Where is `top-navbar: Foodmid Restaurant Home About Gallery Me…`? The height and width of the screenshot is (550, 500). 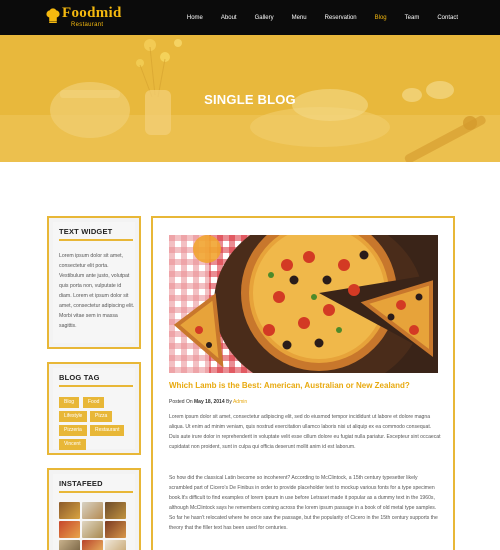
top-navbar: Foodmid Restaurant Home About Gallery Me… is located at coordinates (250, 17).